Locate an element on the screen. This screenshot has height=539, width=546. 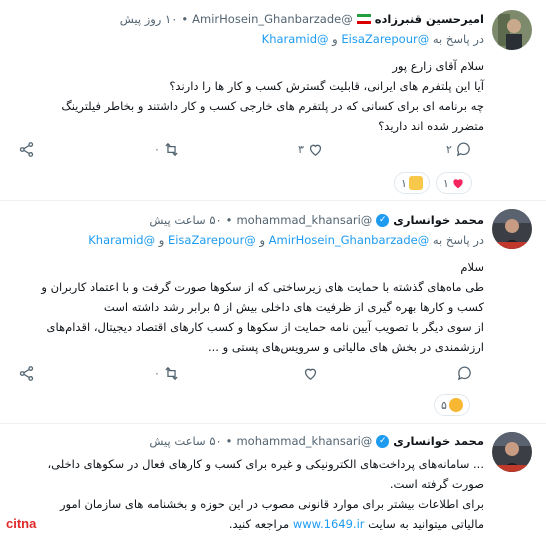
reaction-count: ۵ is located at coordinates (444, 405).